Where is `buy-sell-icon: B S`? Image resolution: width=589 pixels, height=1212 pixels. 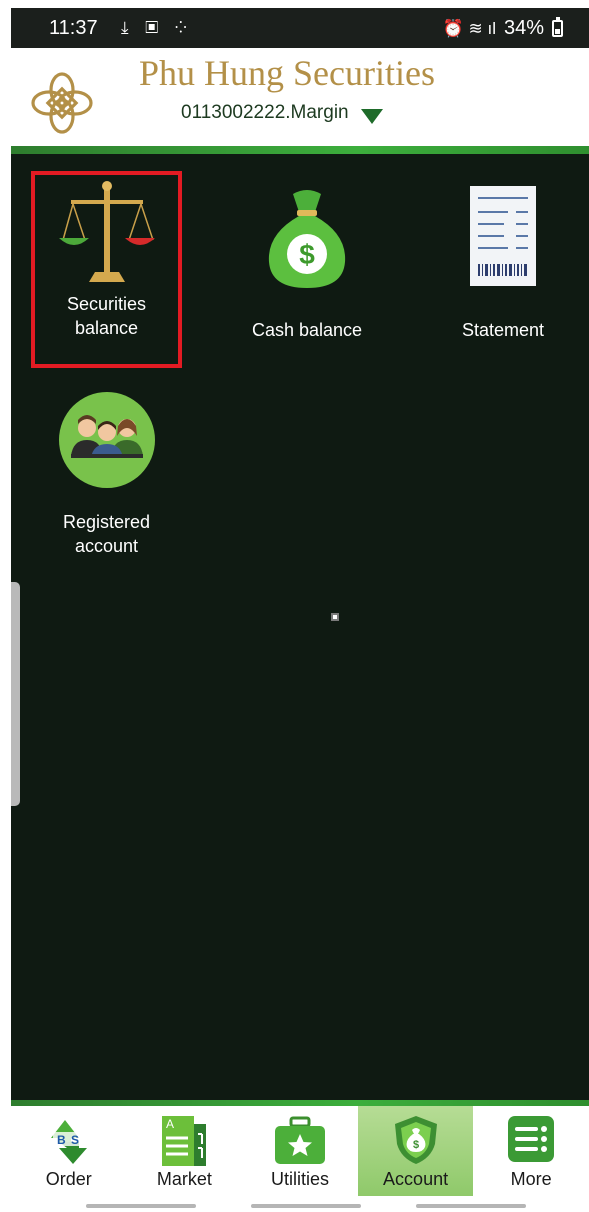
buy-sell-icon: B S is located at coordinates (68, 1142).